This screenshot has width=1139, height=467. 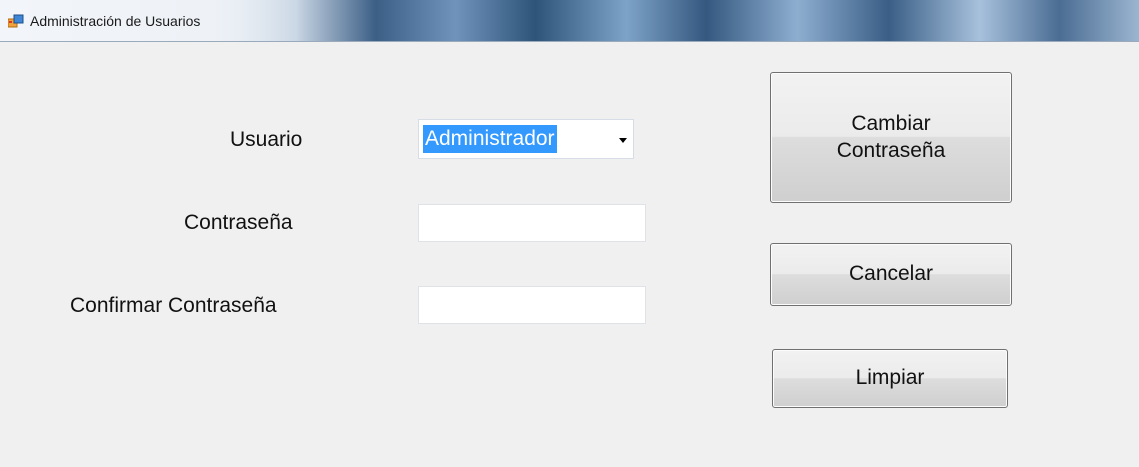 I want to click on limpiar-label: Limpiar, so click(x=890, y=378).